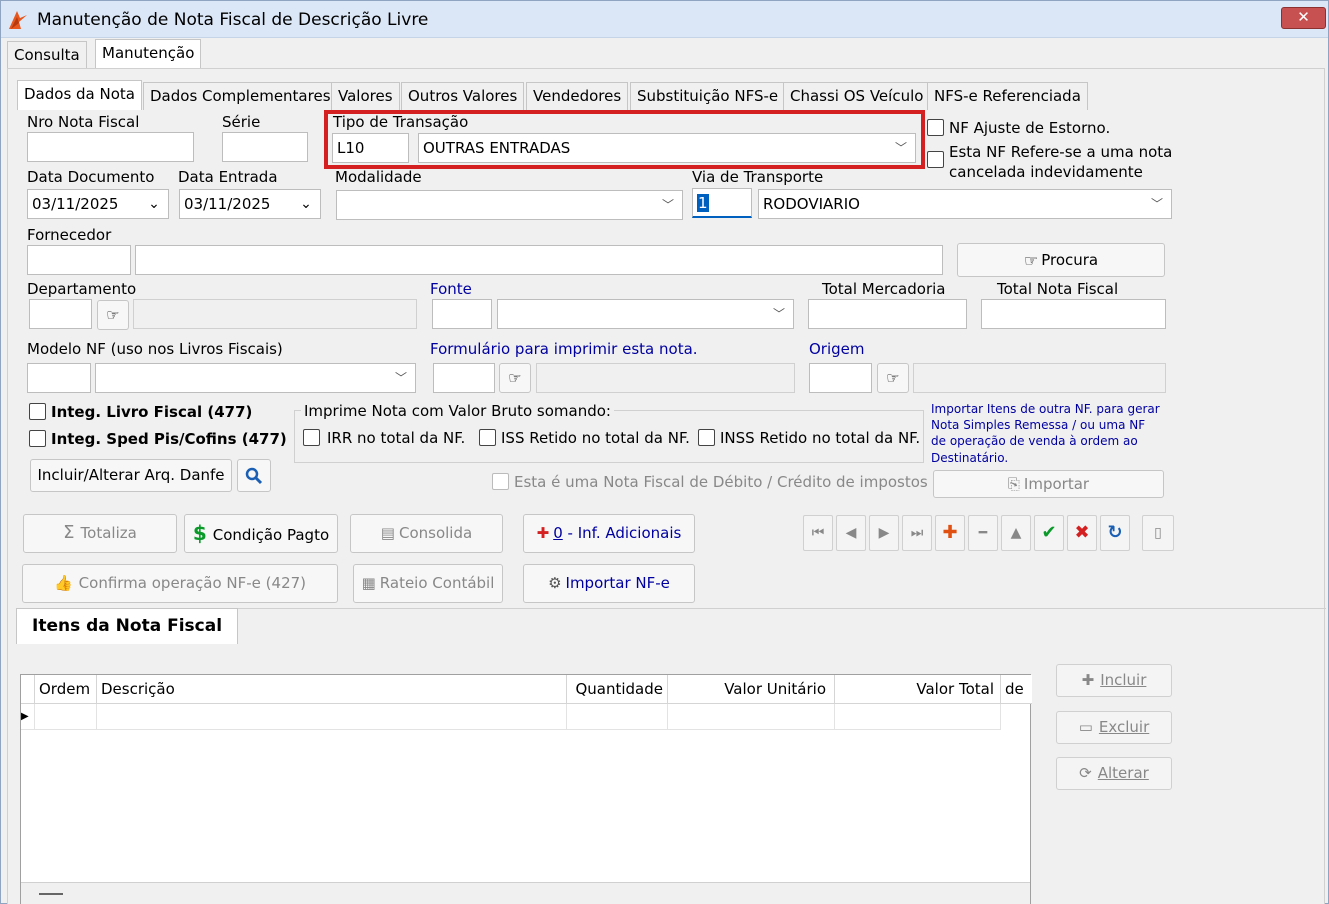 The image size is (1329, 904). What do you see at coordinates (751, 689) in the screenshot?
I see `col-valor-unitario: Valor Unitário` at bounding box center [751, 689].